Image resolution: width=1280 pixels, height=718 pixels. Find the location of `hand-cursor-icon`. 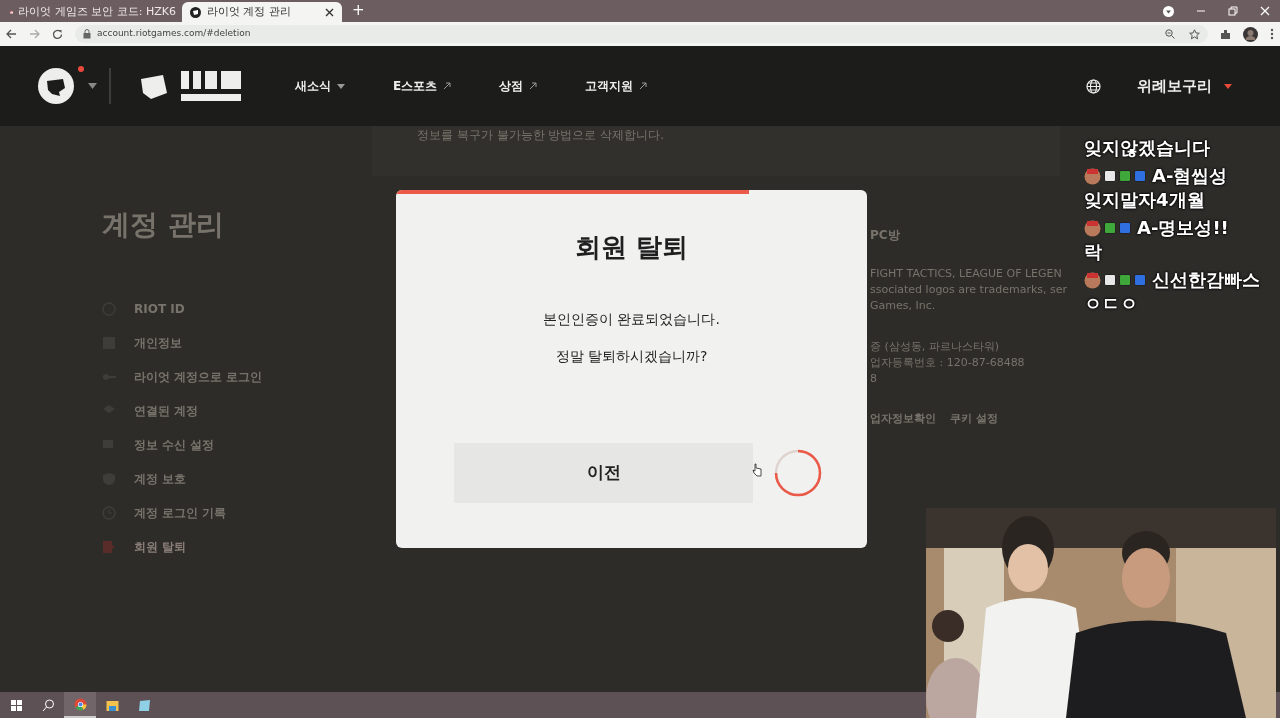

hand-cursor-icon is located at coordinates (757, 470).